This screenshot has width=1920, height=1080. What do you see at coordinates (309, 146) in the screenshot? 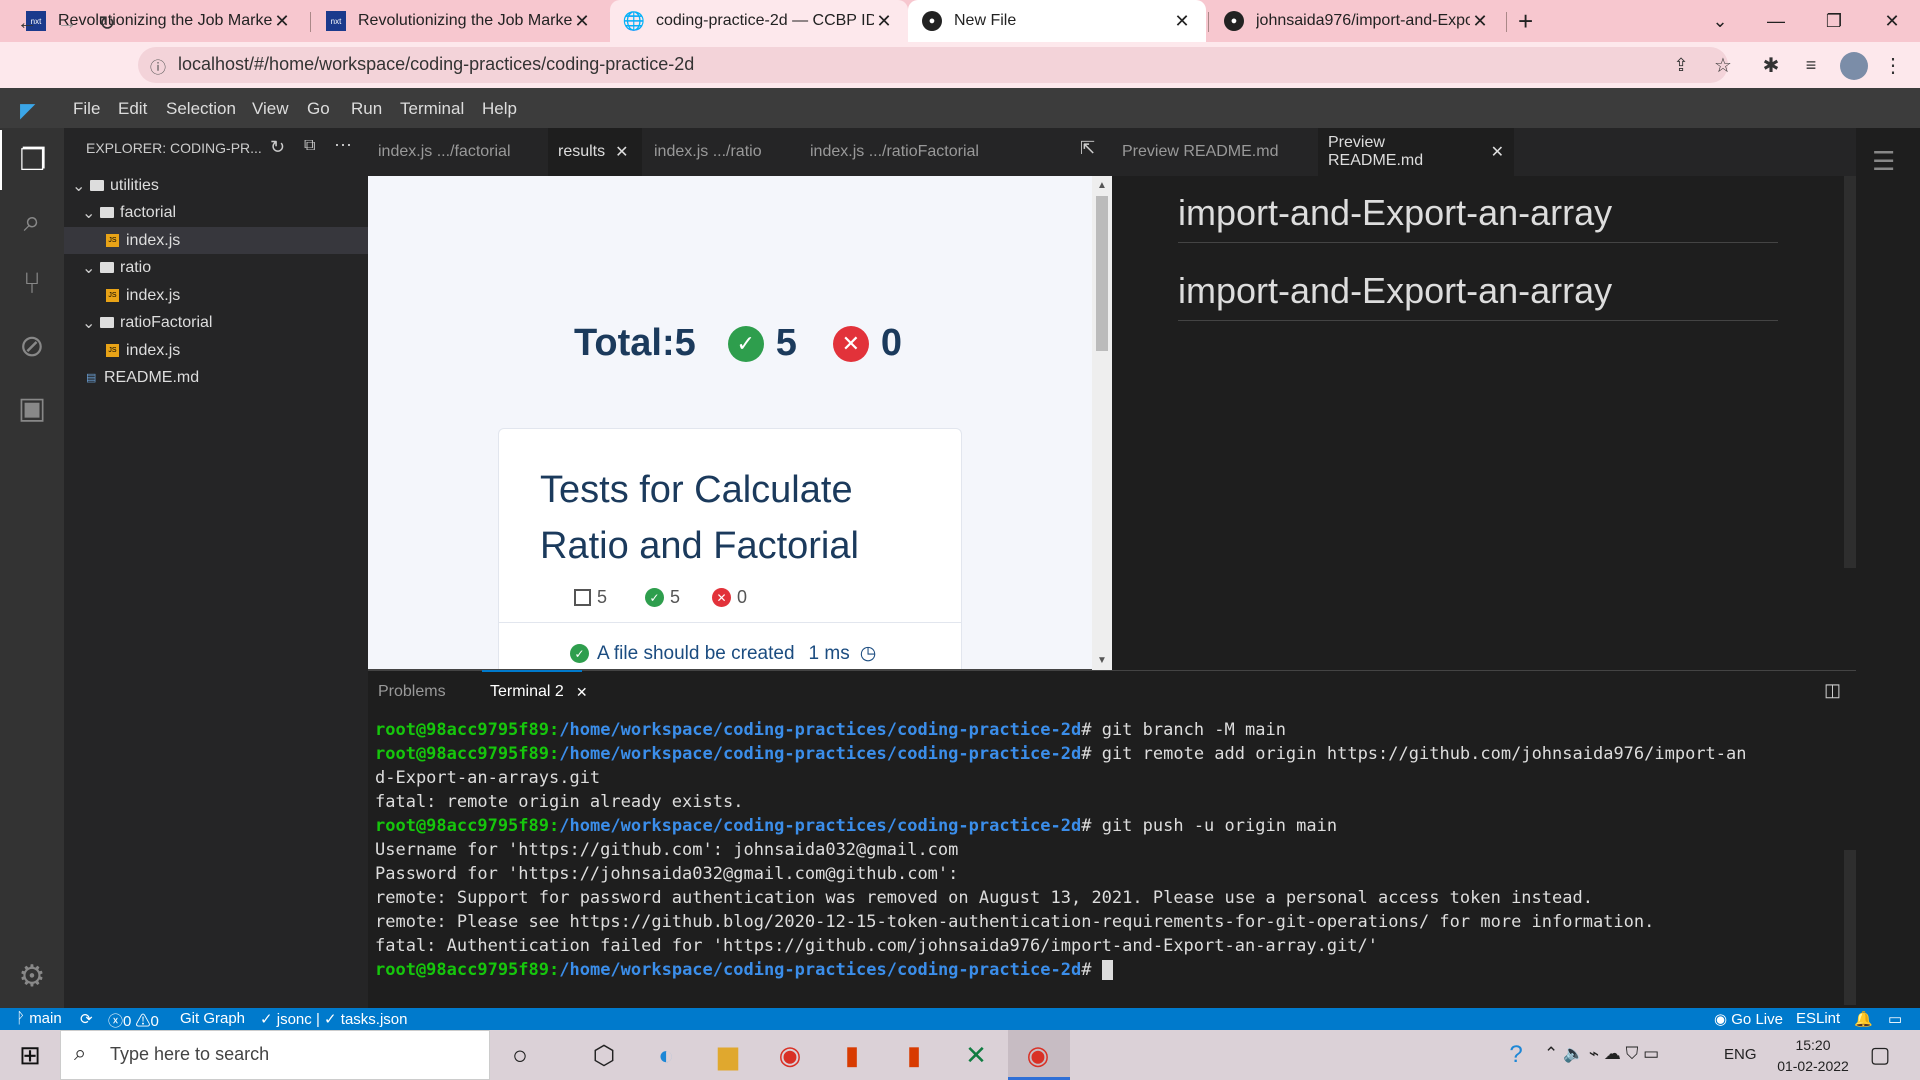
I see `collapse-all-icon: ⧉` at bounding box center [309, 146].